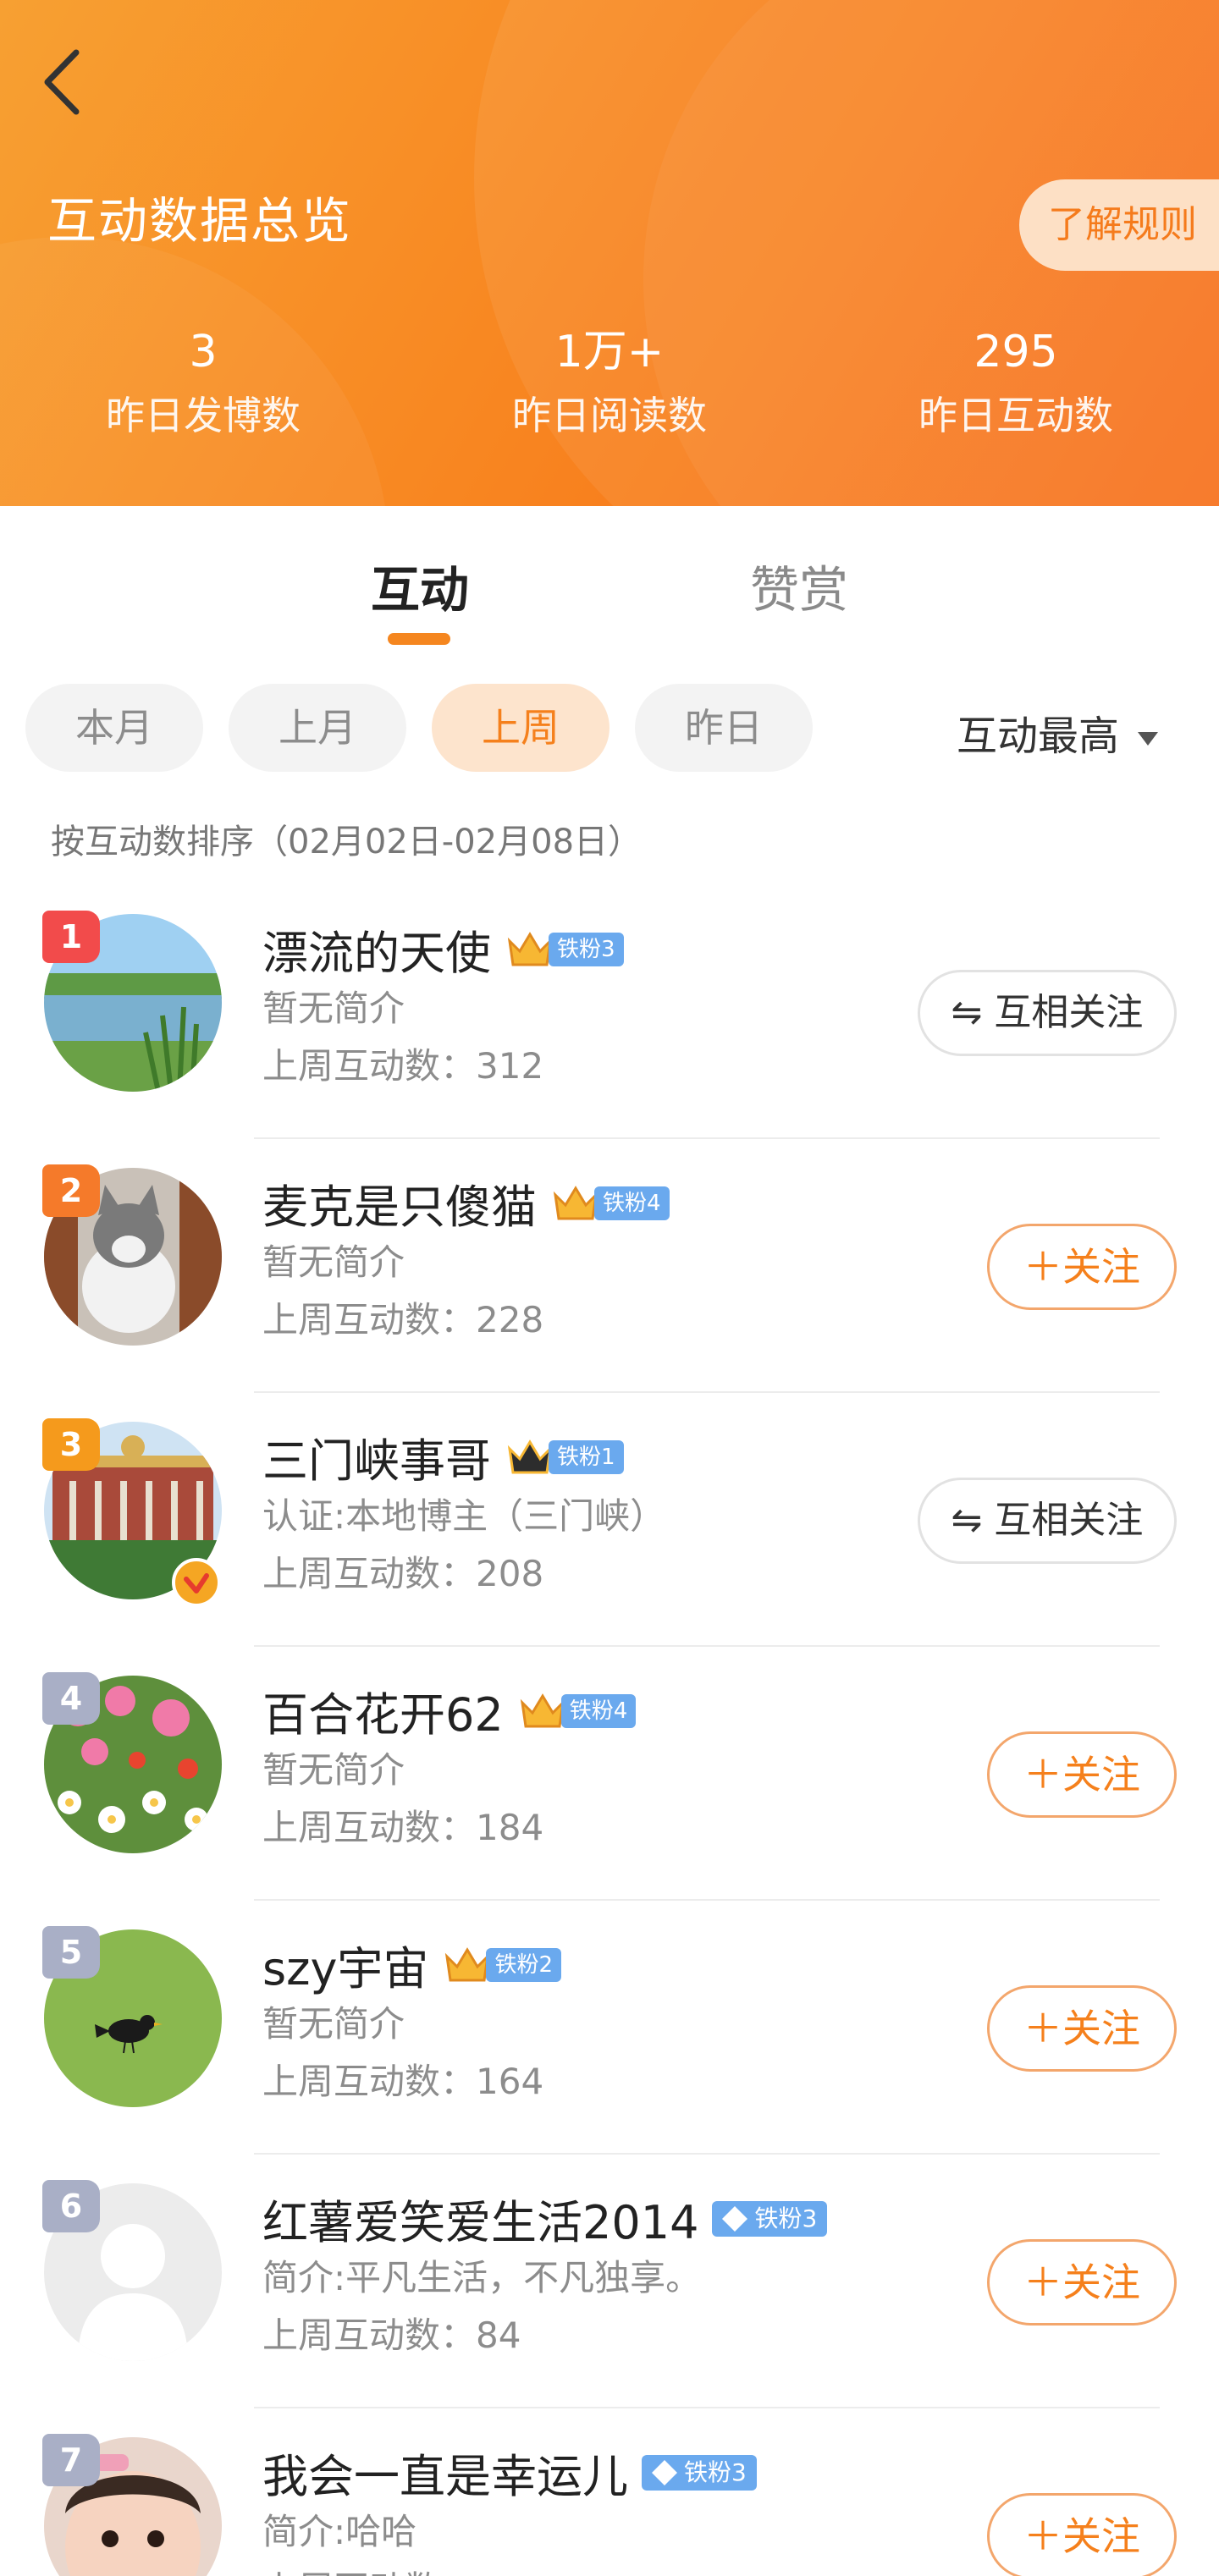  I want to click on verified-icon, so click(196, 1582).